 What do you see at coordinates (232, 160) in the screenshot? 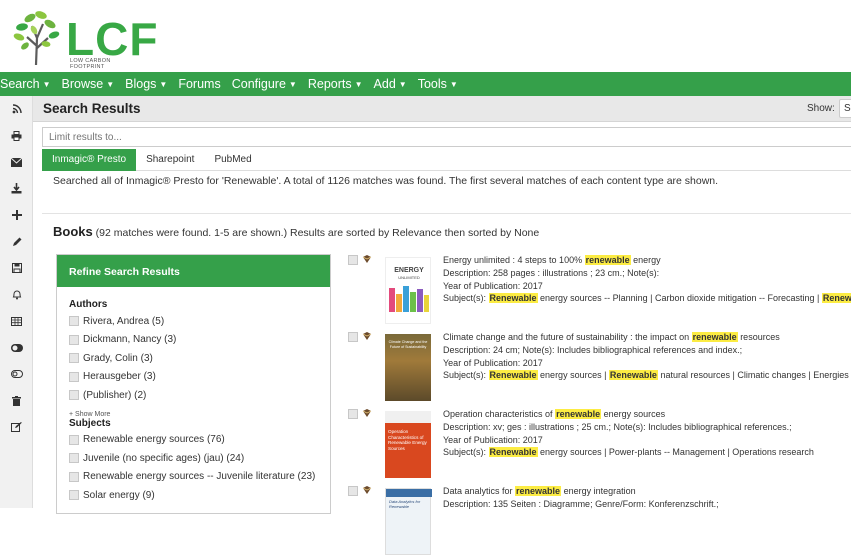
I see `tab-pubmed: PubMed` at bounding box center [232, 160].